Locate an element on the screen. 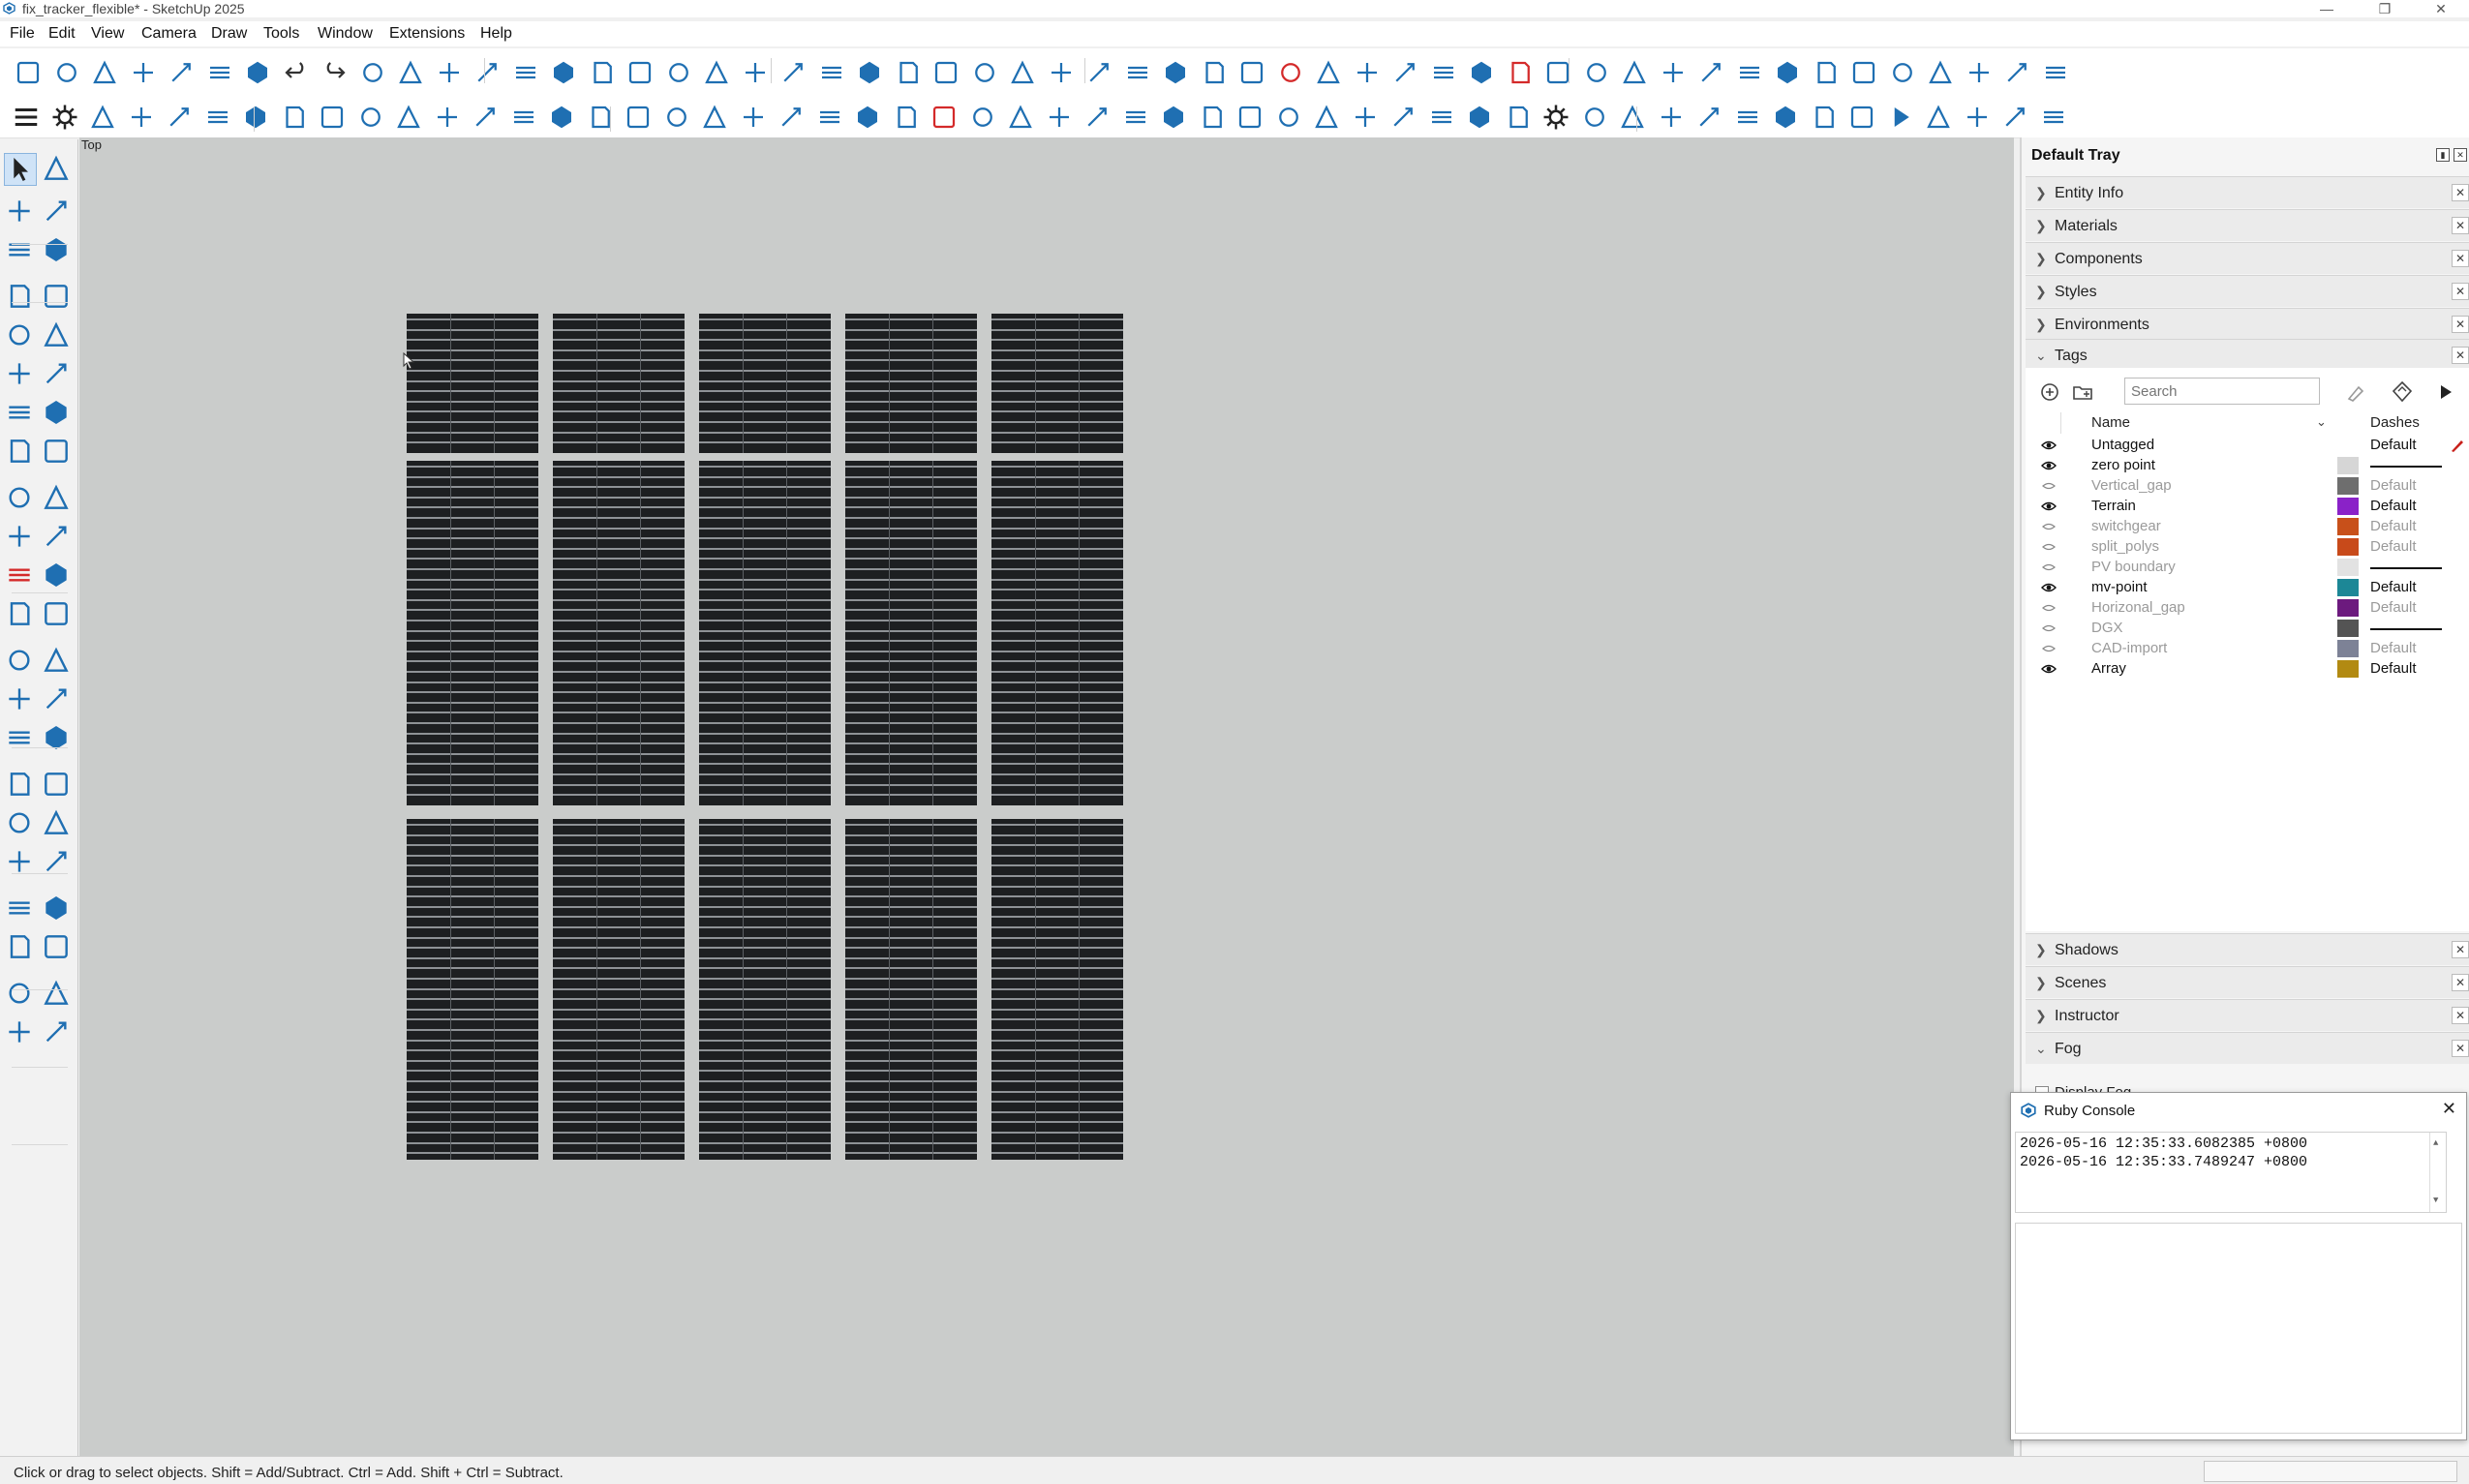  component-icon is located at coordinates (142, 117).